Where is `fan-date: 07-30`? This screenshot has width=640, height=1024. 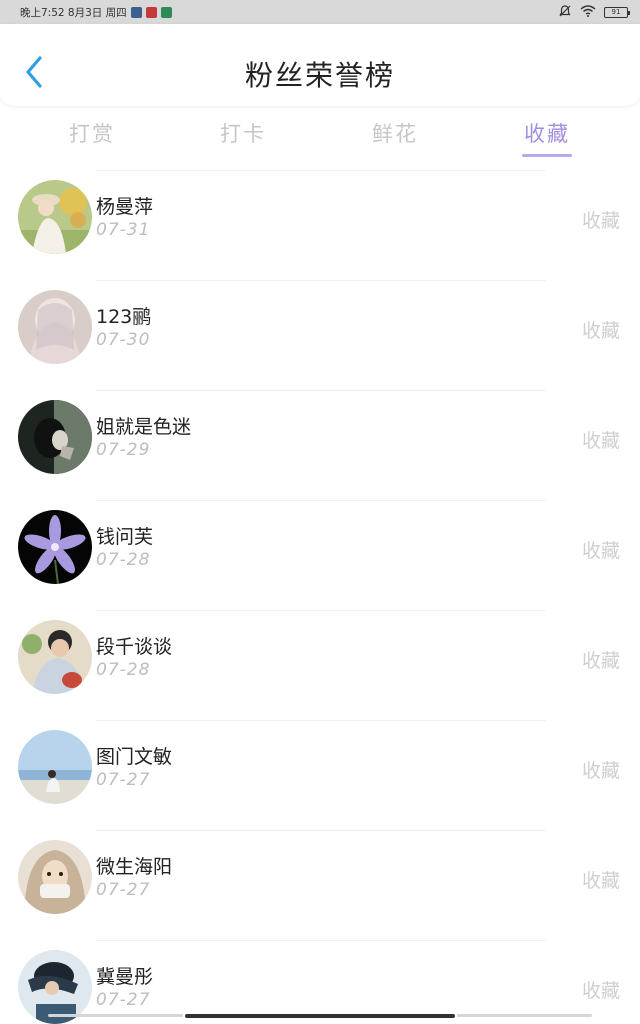 fan-date: 07-30 is located at coordinates (123, 340).